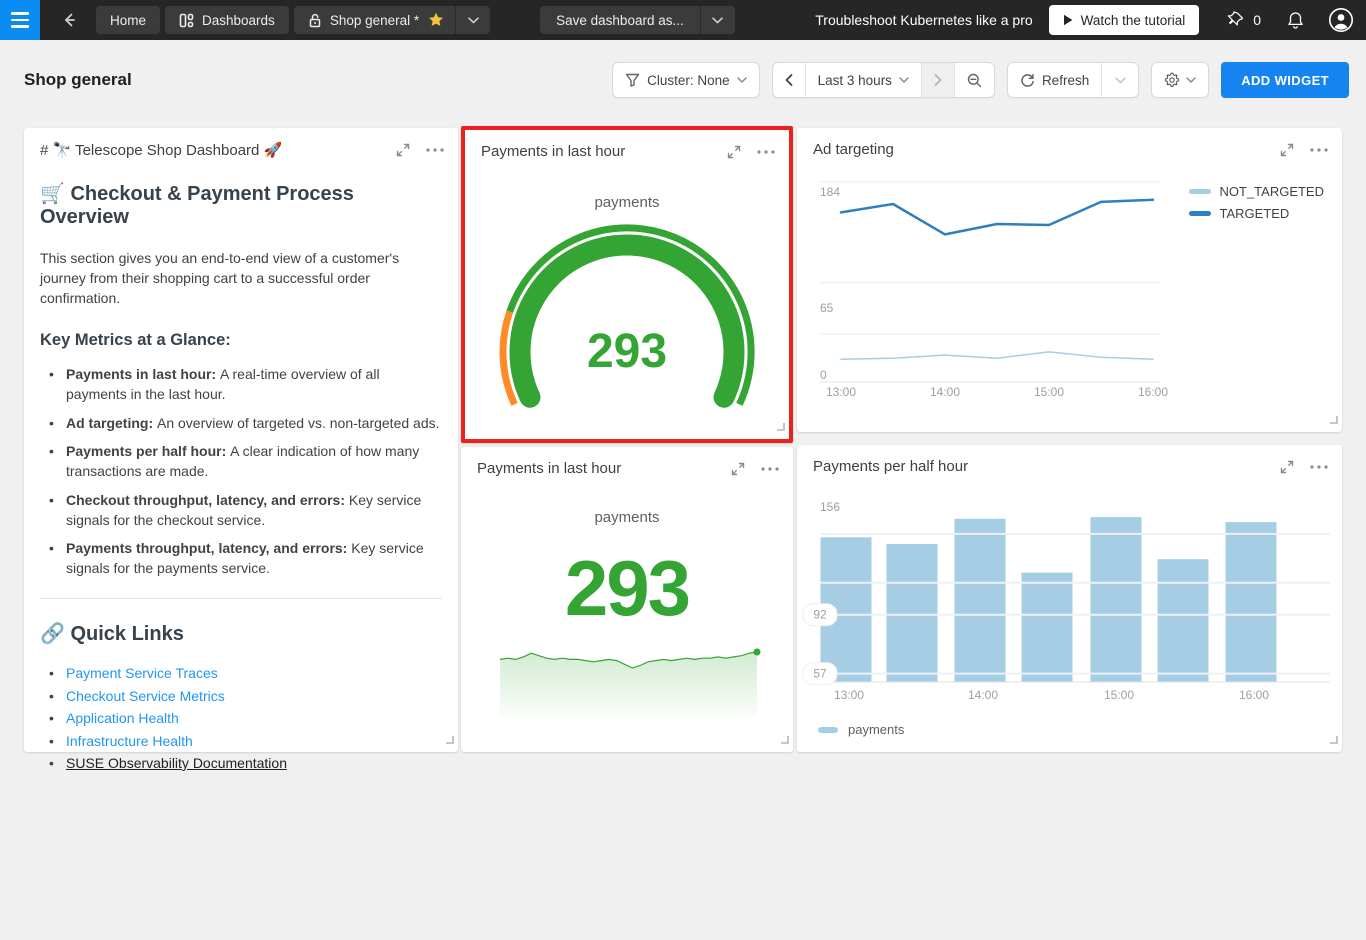  I want to click on refresh-dropdown-button, so click(1120, 80).